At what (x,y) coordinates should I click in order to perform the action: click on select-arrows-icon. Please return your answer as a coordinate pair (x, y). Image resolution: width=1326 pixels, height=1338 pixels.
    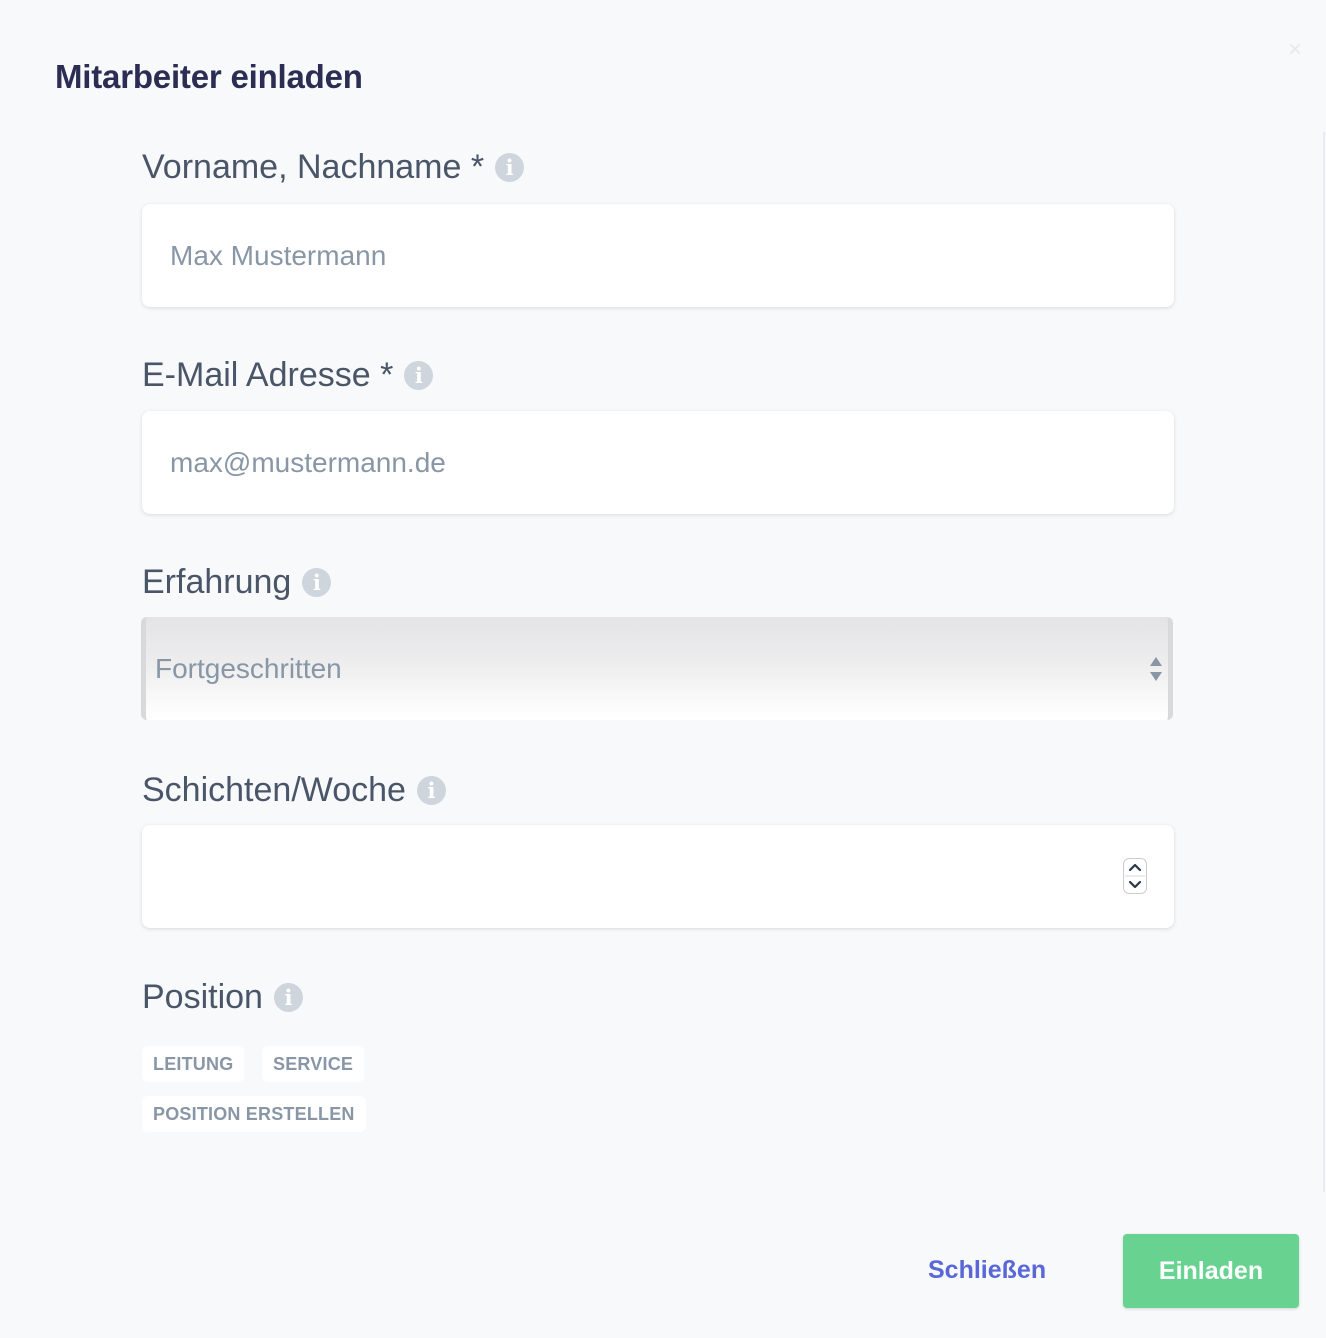
    Looking at the image, I should click on (1156, 669).